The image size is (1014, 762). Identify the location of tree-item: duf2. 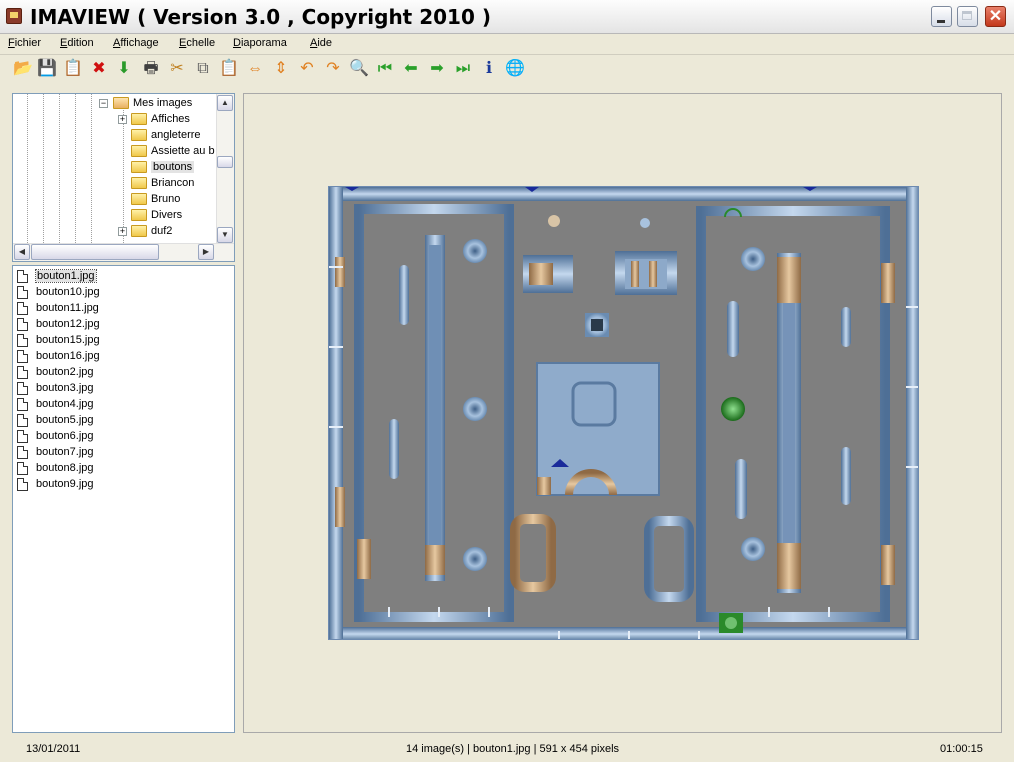
(151, 231).